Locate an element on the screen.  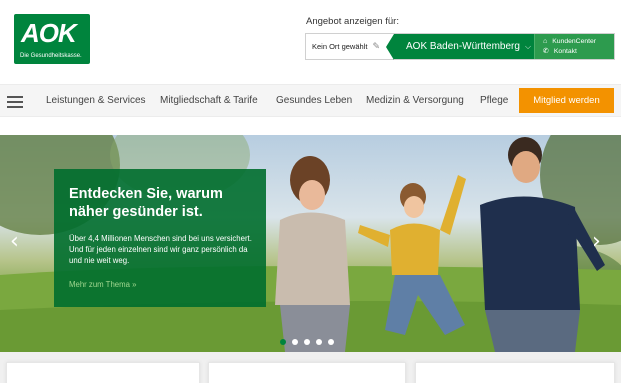
chevron-left-icon: ‹ is located at coordinates (14, 241).